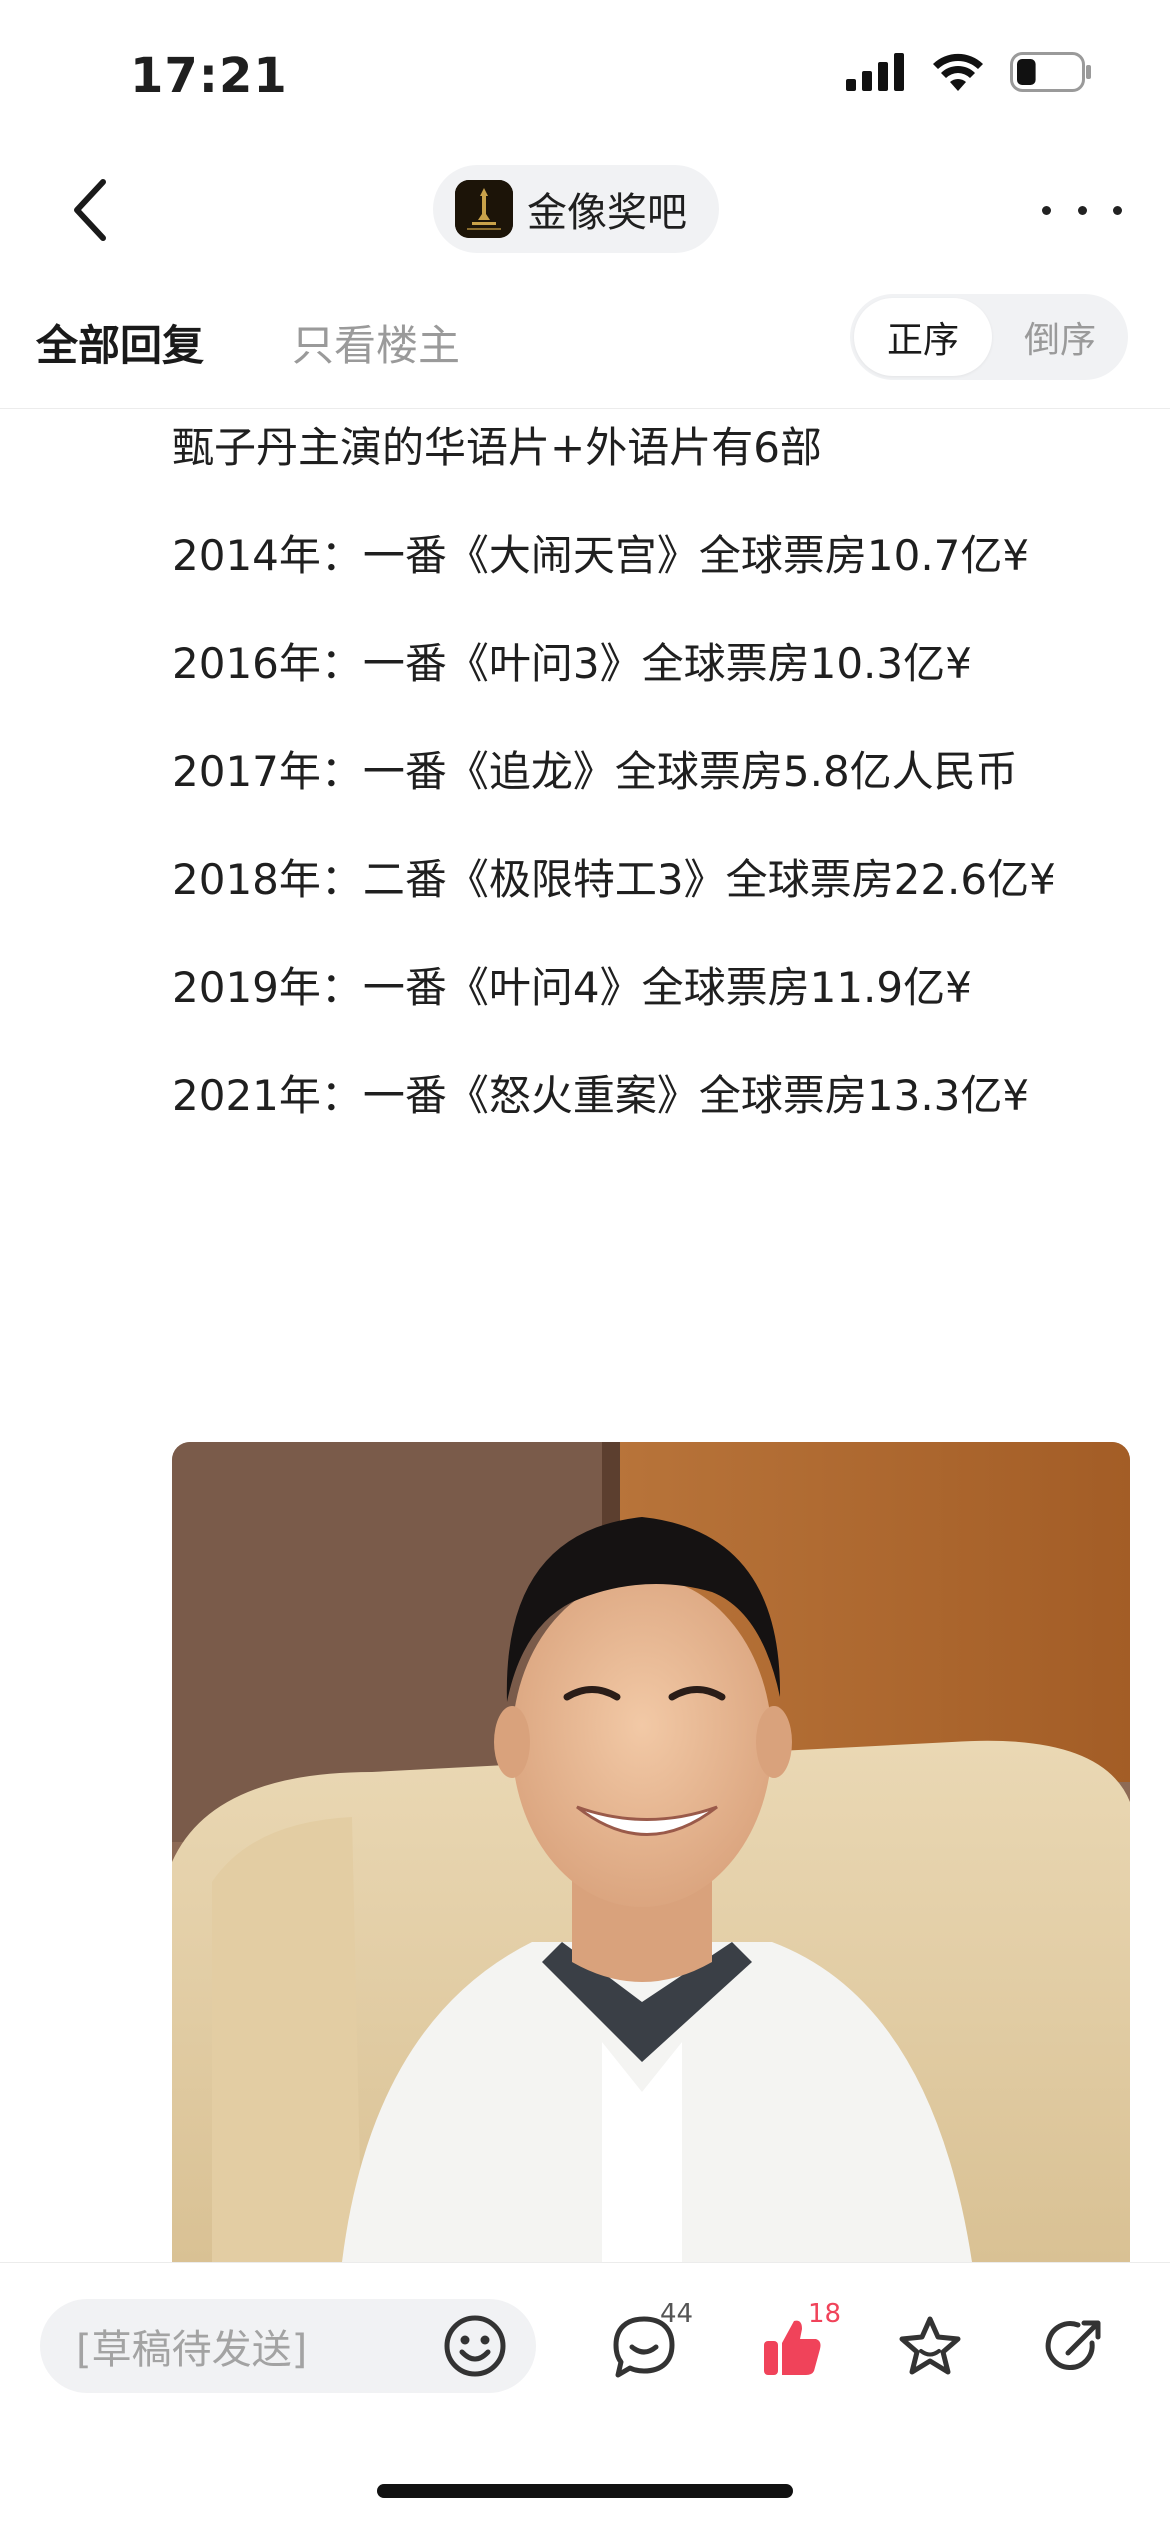 The image size is (1170, 2533). Describe the element at coordinates (497, 447) in the screenshot. I see `post-line: 甄子丹主演的华语片+外语片有6部` at that location.